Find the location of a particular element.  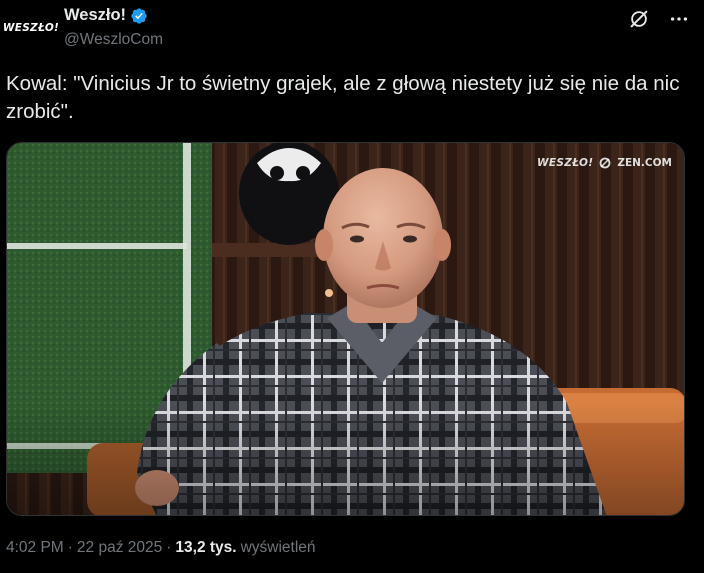

avatar-logo-text: WESZŁO! is located at coordinates (31, 28).